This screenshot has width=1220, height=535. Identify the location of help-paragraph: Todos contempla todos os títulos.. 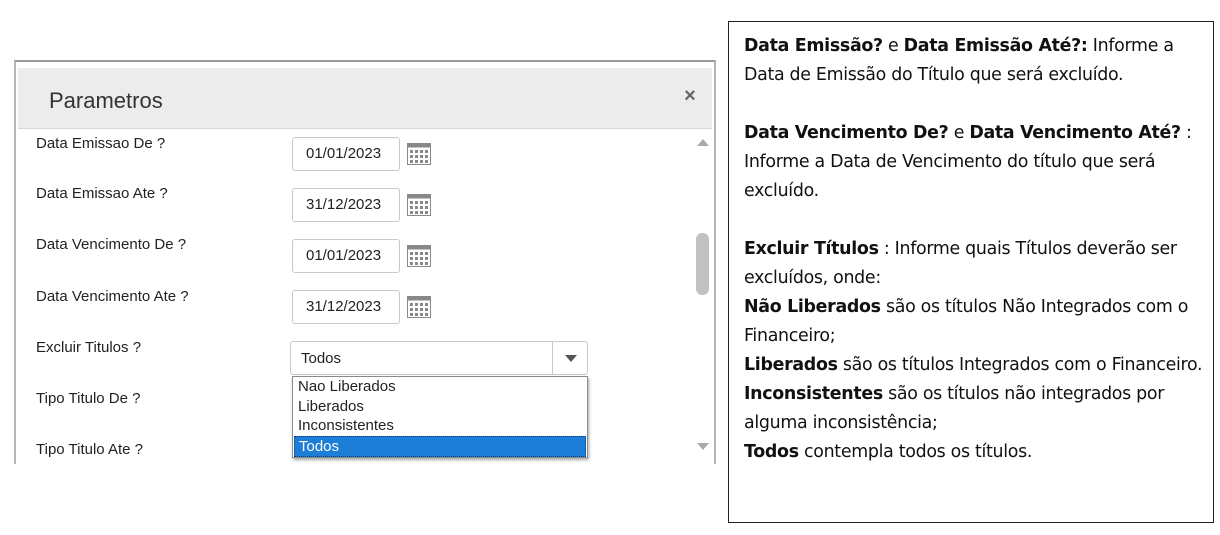
(978, 452).